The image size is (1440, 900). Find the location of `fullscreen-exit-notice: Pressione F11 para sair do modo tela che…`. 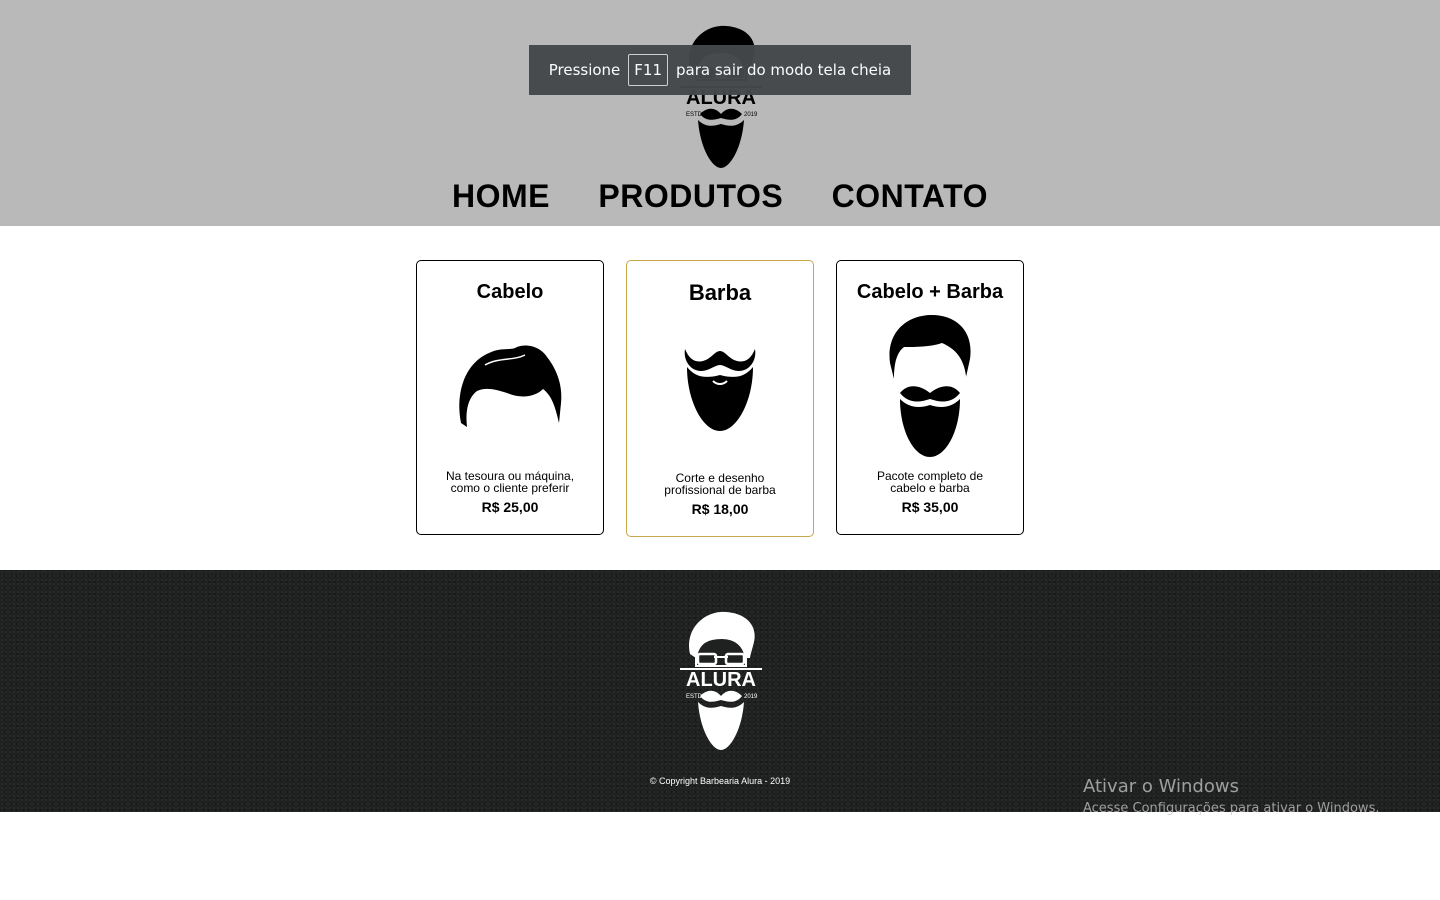

fullscreen-exit-notice: Pressione F11 para sair do modo tela che… is located at coordinates (720, 70).